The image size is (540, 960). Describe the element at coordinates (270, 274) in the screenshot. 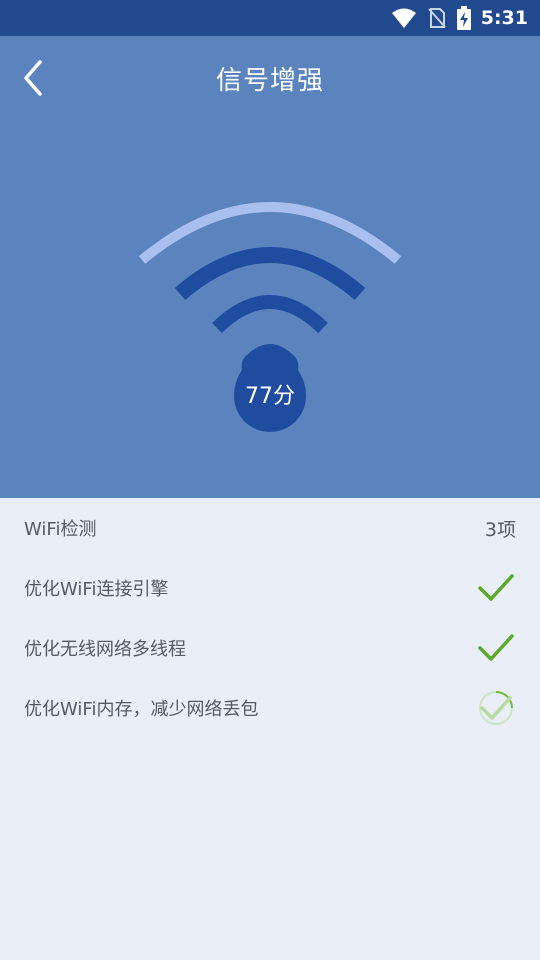

I see `wifi-wave-middle` at that location.